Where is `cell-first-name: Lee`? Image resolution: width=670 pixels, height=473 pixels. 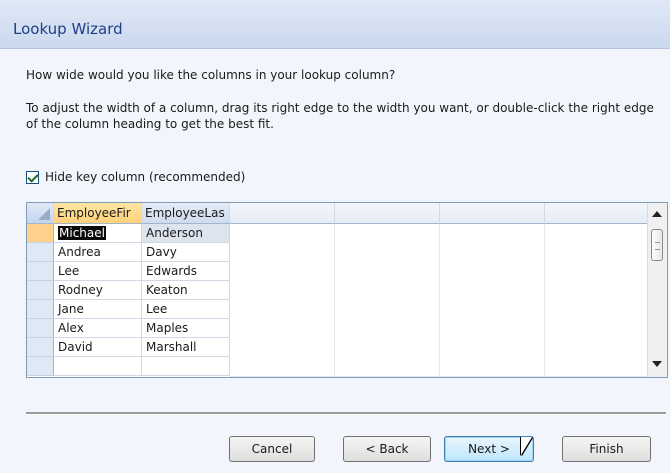
cell-first-name: Lee is located at coordinates (98, 271).